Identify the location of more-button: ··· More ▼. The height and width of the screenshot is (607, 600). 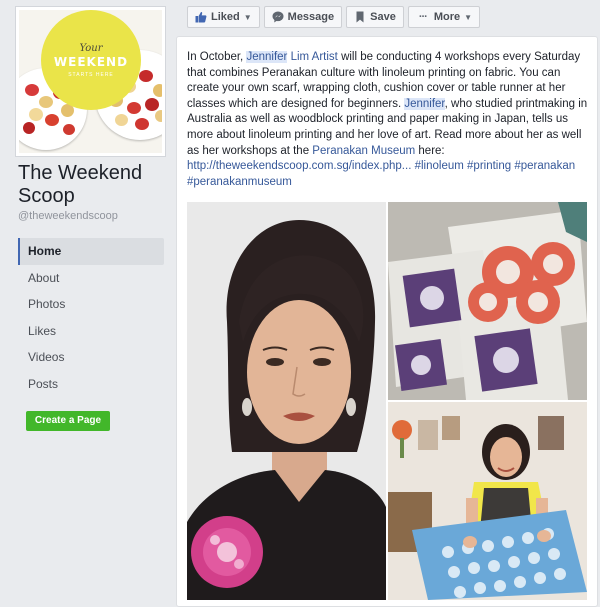
(444, 17).